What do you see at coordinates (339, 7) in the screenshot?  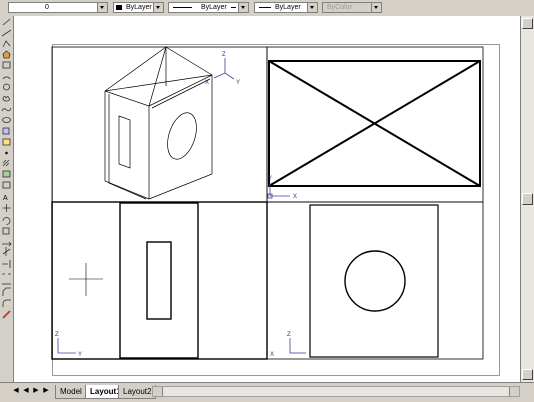 I see `plotstyle-value: ByColor` at bounding box center [339, 7].